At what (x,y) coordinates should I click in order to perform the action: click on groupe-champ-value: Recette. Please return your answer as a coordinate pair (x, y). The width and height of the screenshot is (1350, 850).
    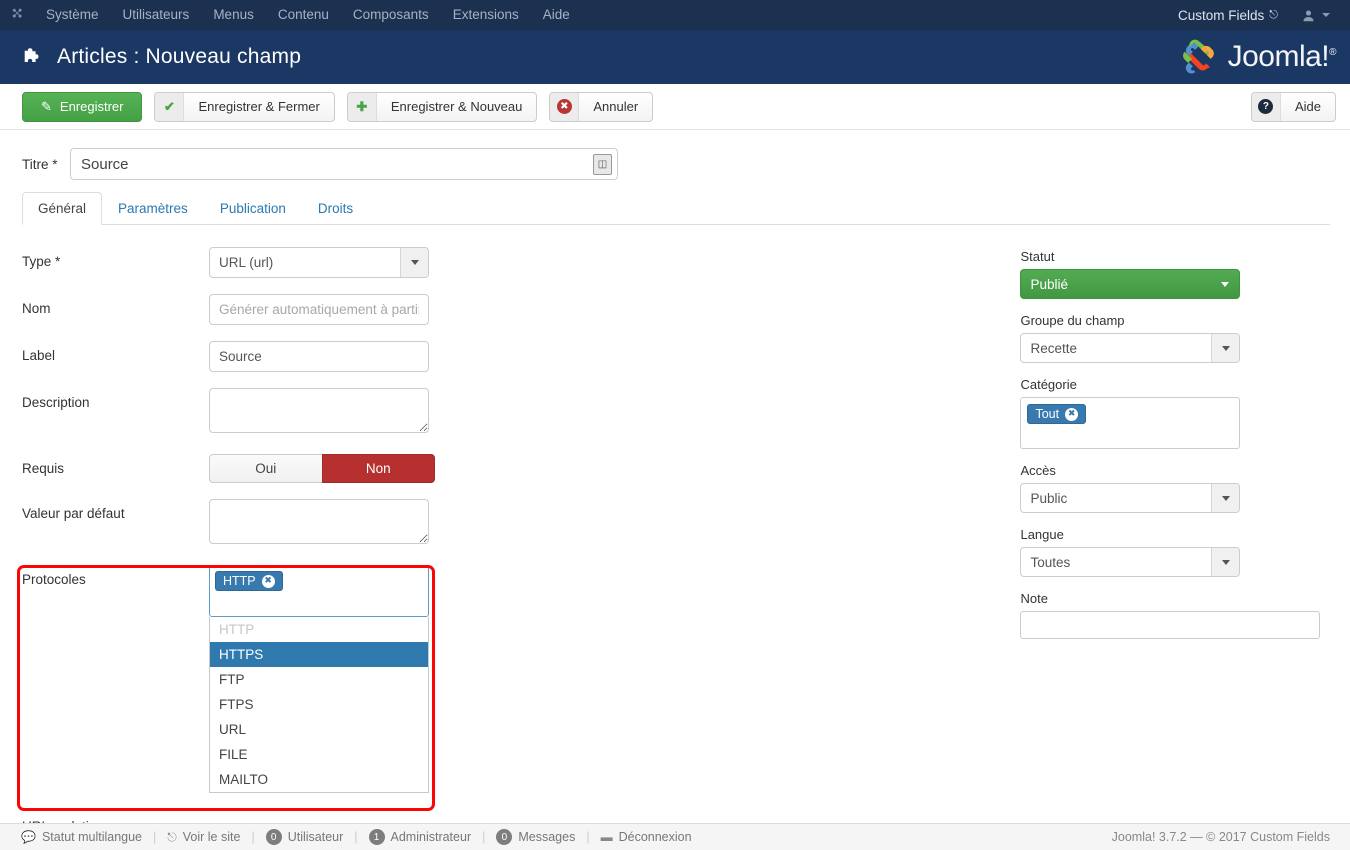
    Looking at the image, I should click on (1053, 348).